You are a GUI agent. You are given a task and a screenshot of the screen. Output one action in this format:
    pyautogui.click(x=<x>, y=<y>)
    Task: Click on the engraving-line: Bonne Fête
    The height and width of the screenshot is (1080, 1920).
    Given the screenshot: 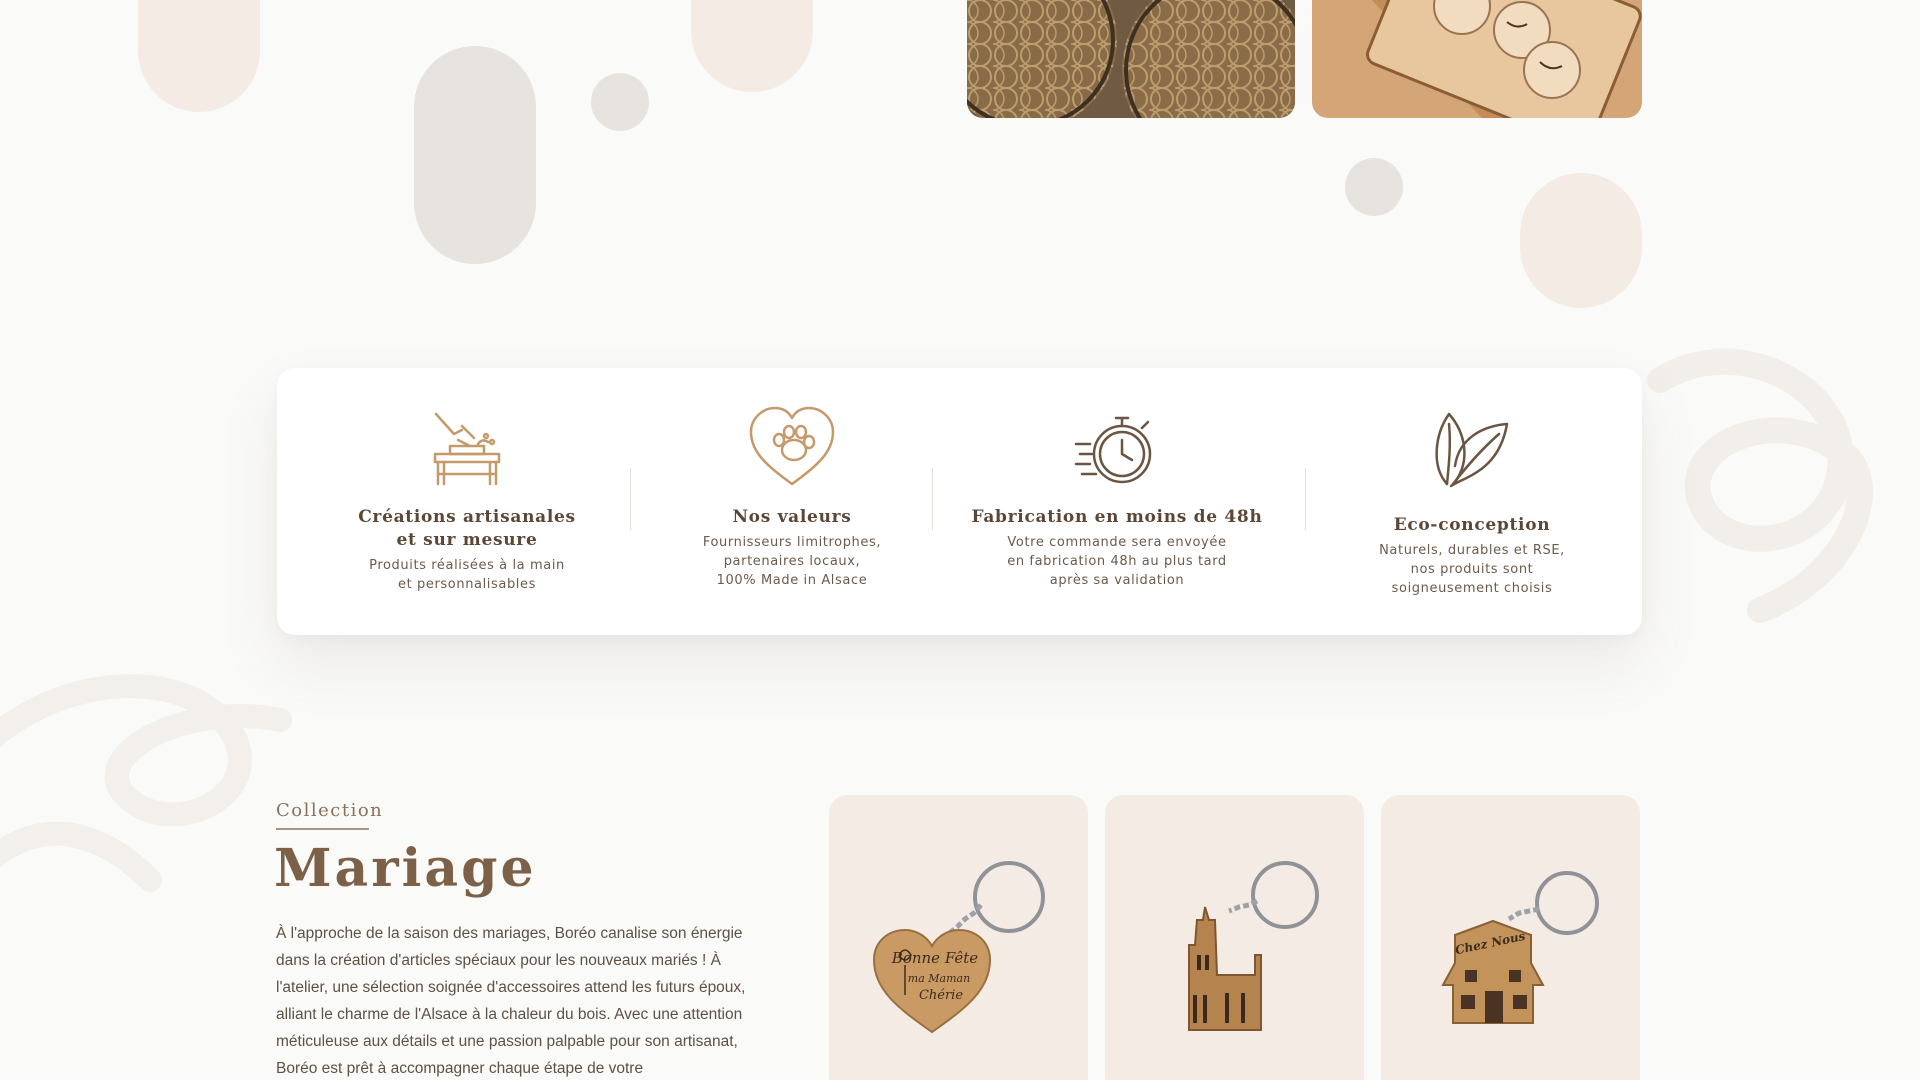 What is the action you would take?
    pyautogui.click(x=935, y=958)
    